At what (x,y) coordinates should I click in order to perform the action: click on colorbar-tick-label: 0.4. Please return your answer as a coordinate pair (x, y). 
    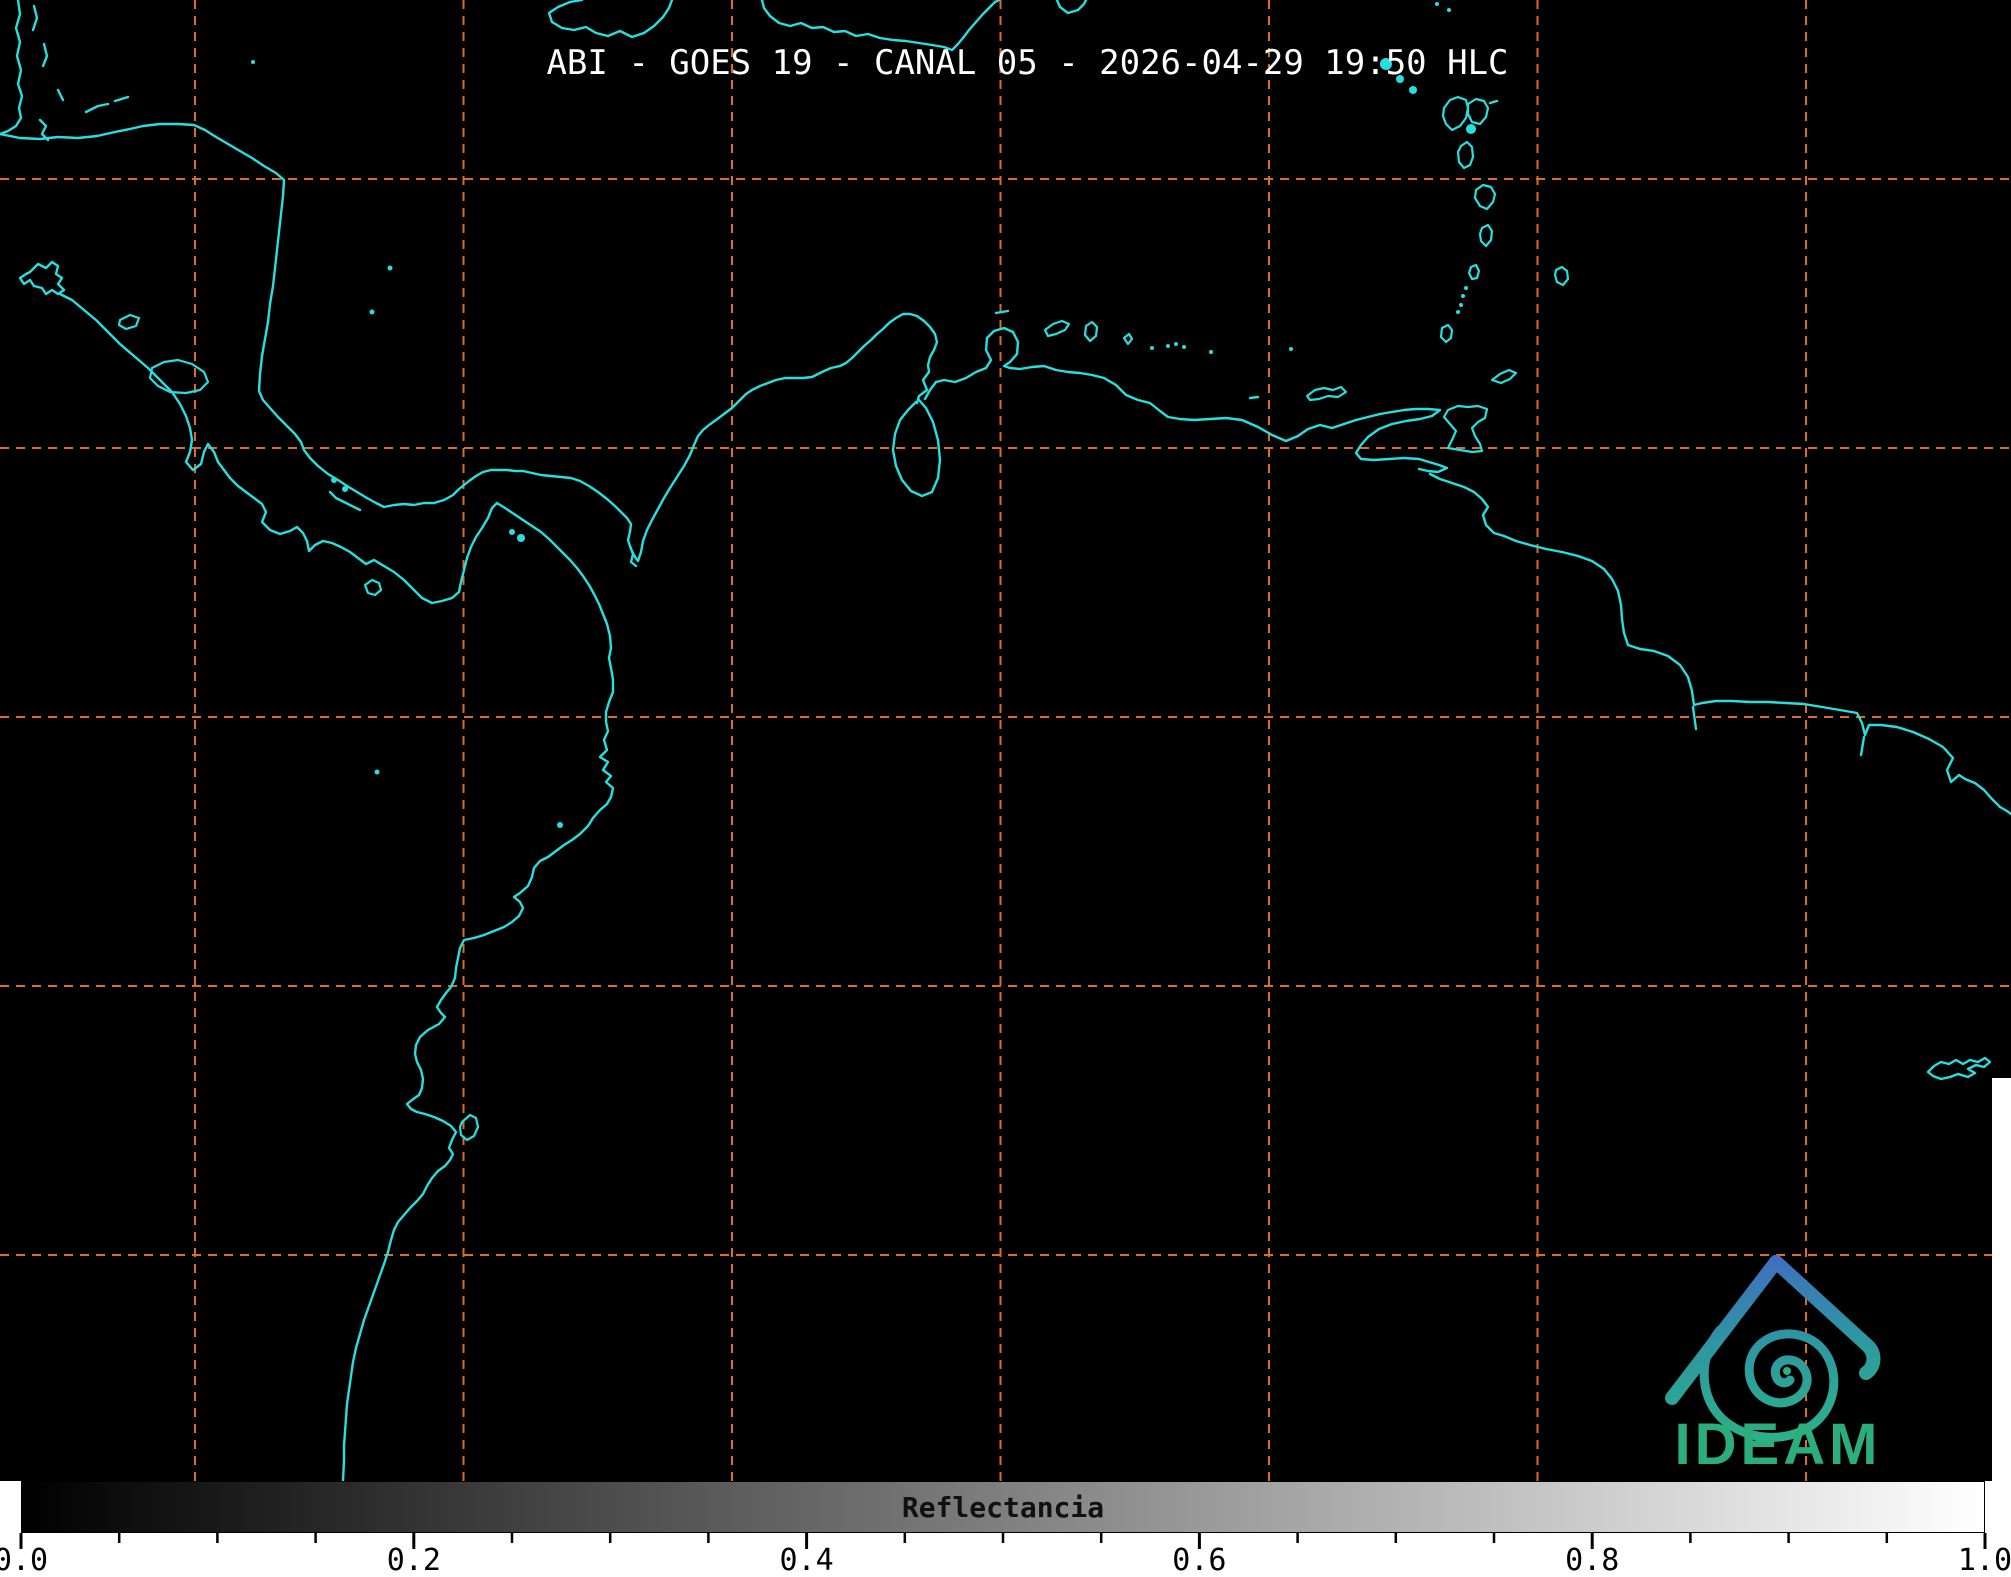
    Looking at the image, I should click on (806, 1560).